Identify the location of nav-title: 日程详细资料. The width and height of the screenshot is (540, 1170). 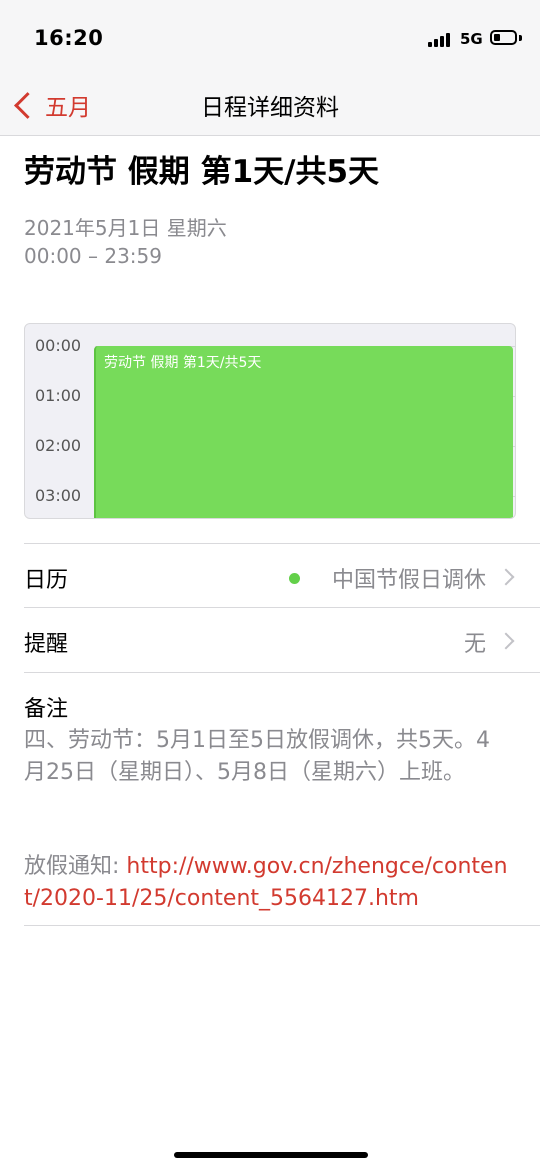
(270, 108).